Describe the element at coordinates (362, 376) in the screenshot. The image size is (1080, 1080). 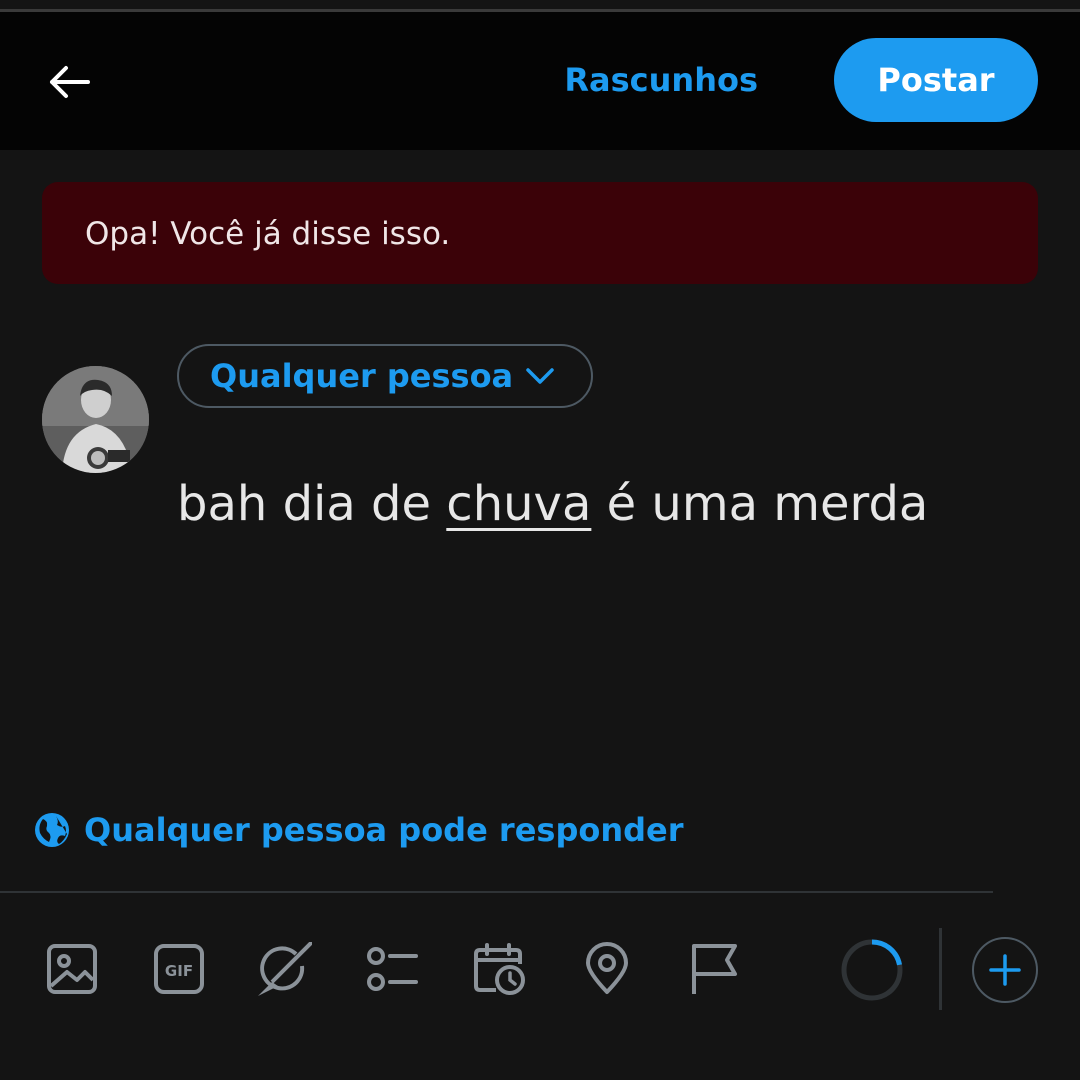
I see `audience-label: Qualquer pessoa` at that location.